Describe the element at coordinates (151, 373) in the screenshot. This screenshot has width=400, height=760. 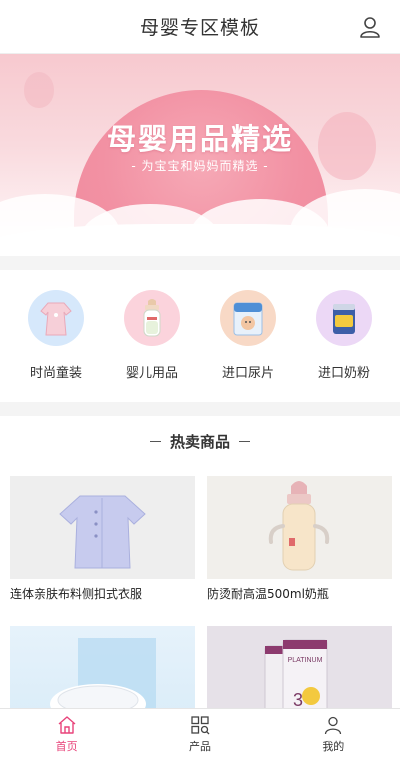
I see `category-label: 婴儿用品` at that location.